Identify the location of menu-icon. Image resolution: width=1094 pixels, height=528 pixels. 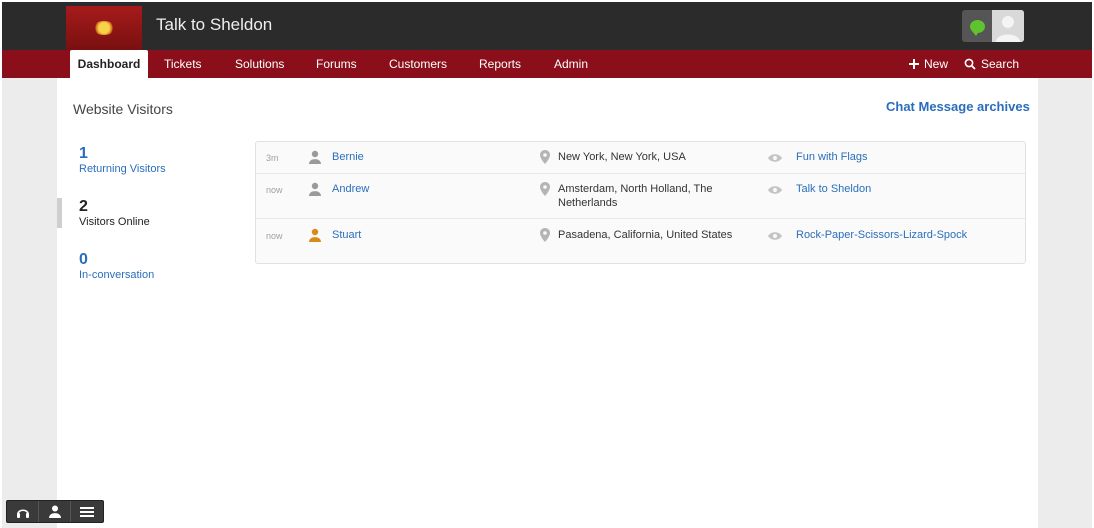
(87, 511).